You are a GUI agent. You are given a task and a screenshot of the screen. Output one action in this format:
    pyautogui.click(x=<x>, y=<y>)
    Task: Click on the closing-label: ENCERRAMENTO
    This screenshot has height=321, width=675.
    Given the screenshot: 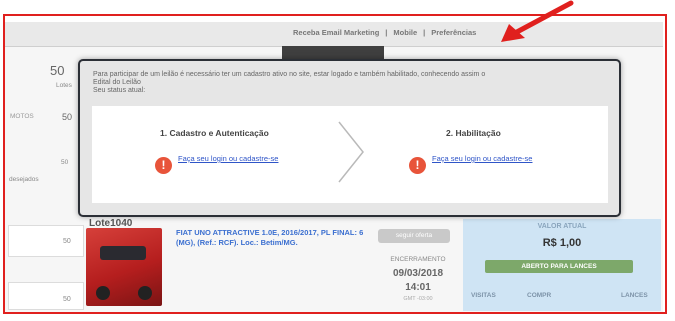 What is the action you would take?
    pyautogui.click(x=418, y=259)
    